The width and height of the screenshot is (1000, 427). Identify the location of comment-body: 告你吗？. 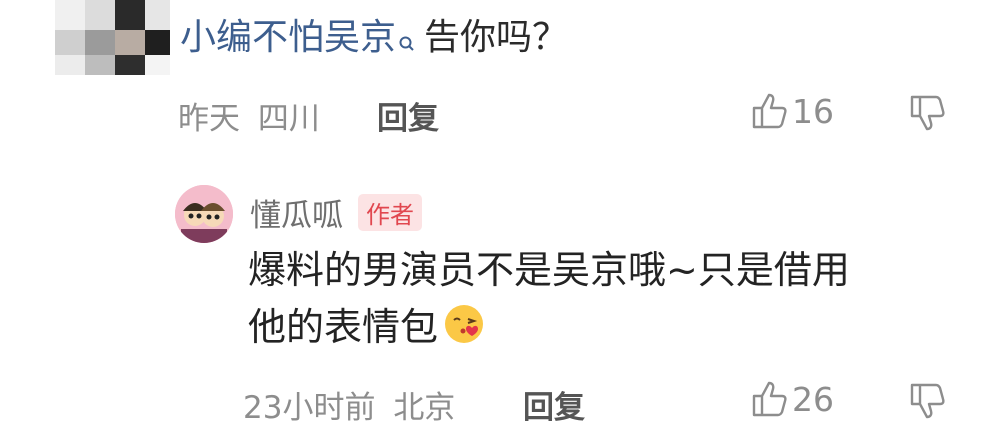
(496, 37).